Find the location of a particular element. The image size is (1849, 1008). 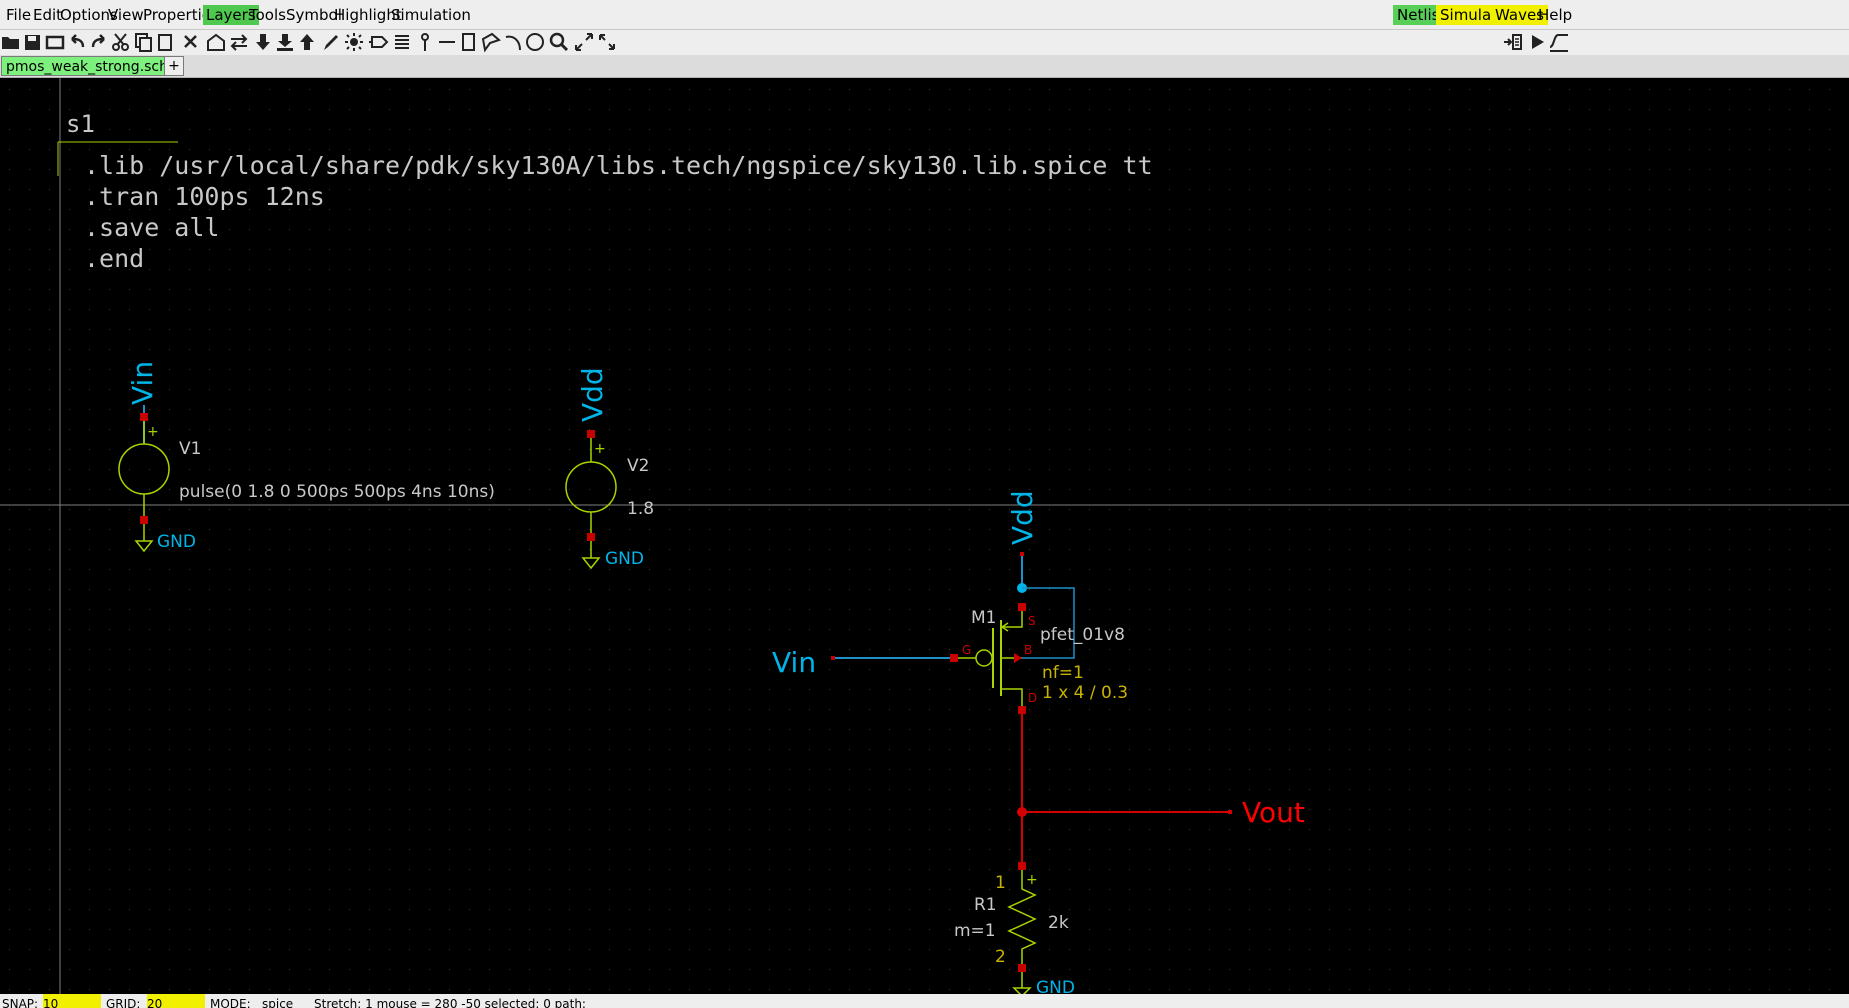

v2-net-label: Vdd is located at coordinates (592, 394).